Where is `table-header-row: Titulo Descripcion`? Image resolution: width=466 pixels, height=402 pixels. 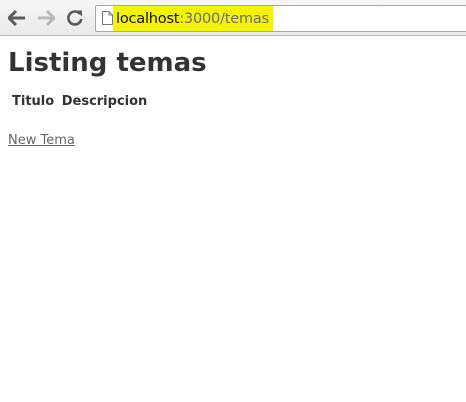 table-header-row: Titulo Descripcion is located at coordinates (79, 101).